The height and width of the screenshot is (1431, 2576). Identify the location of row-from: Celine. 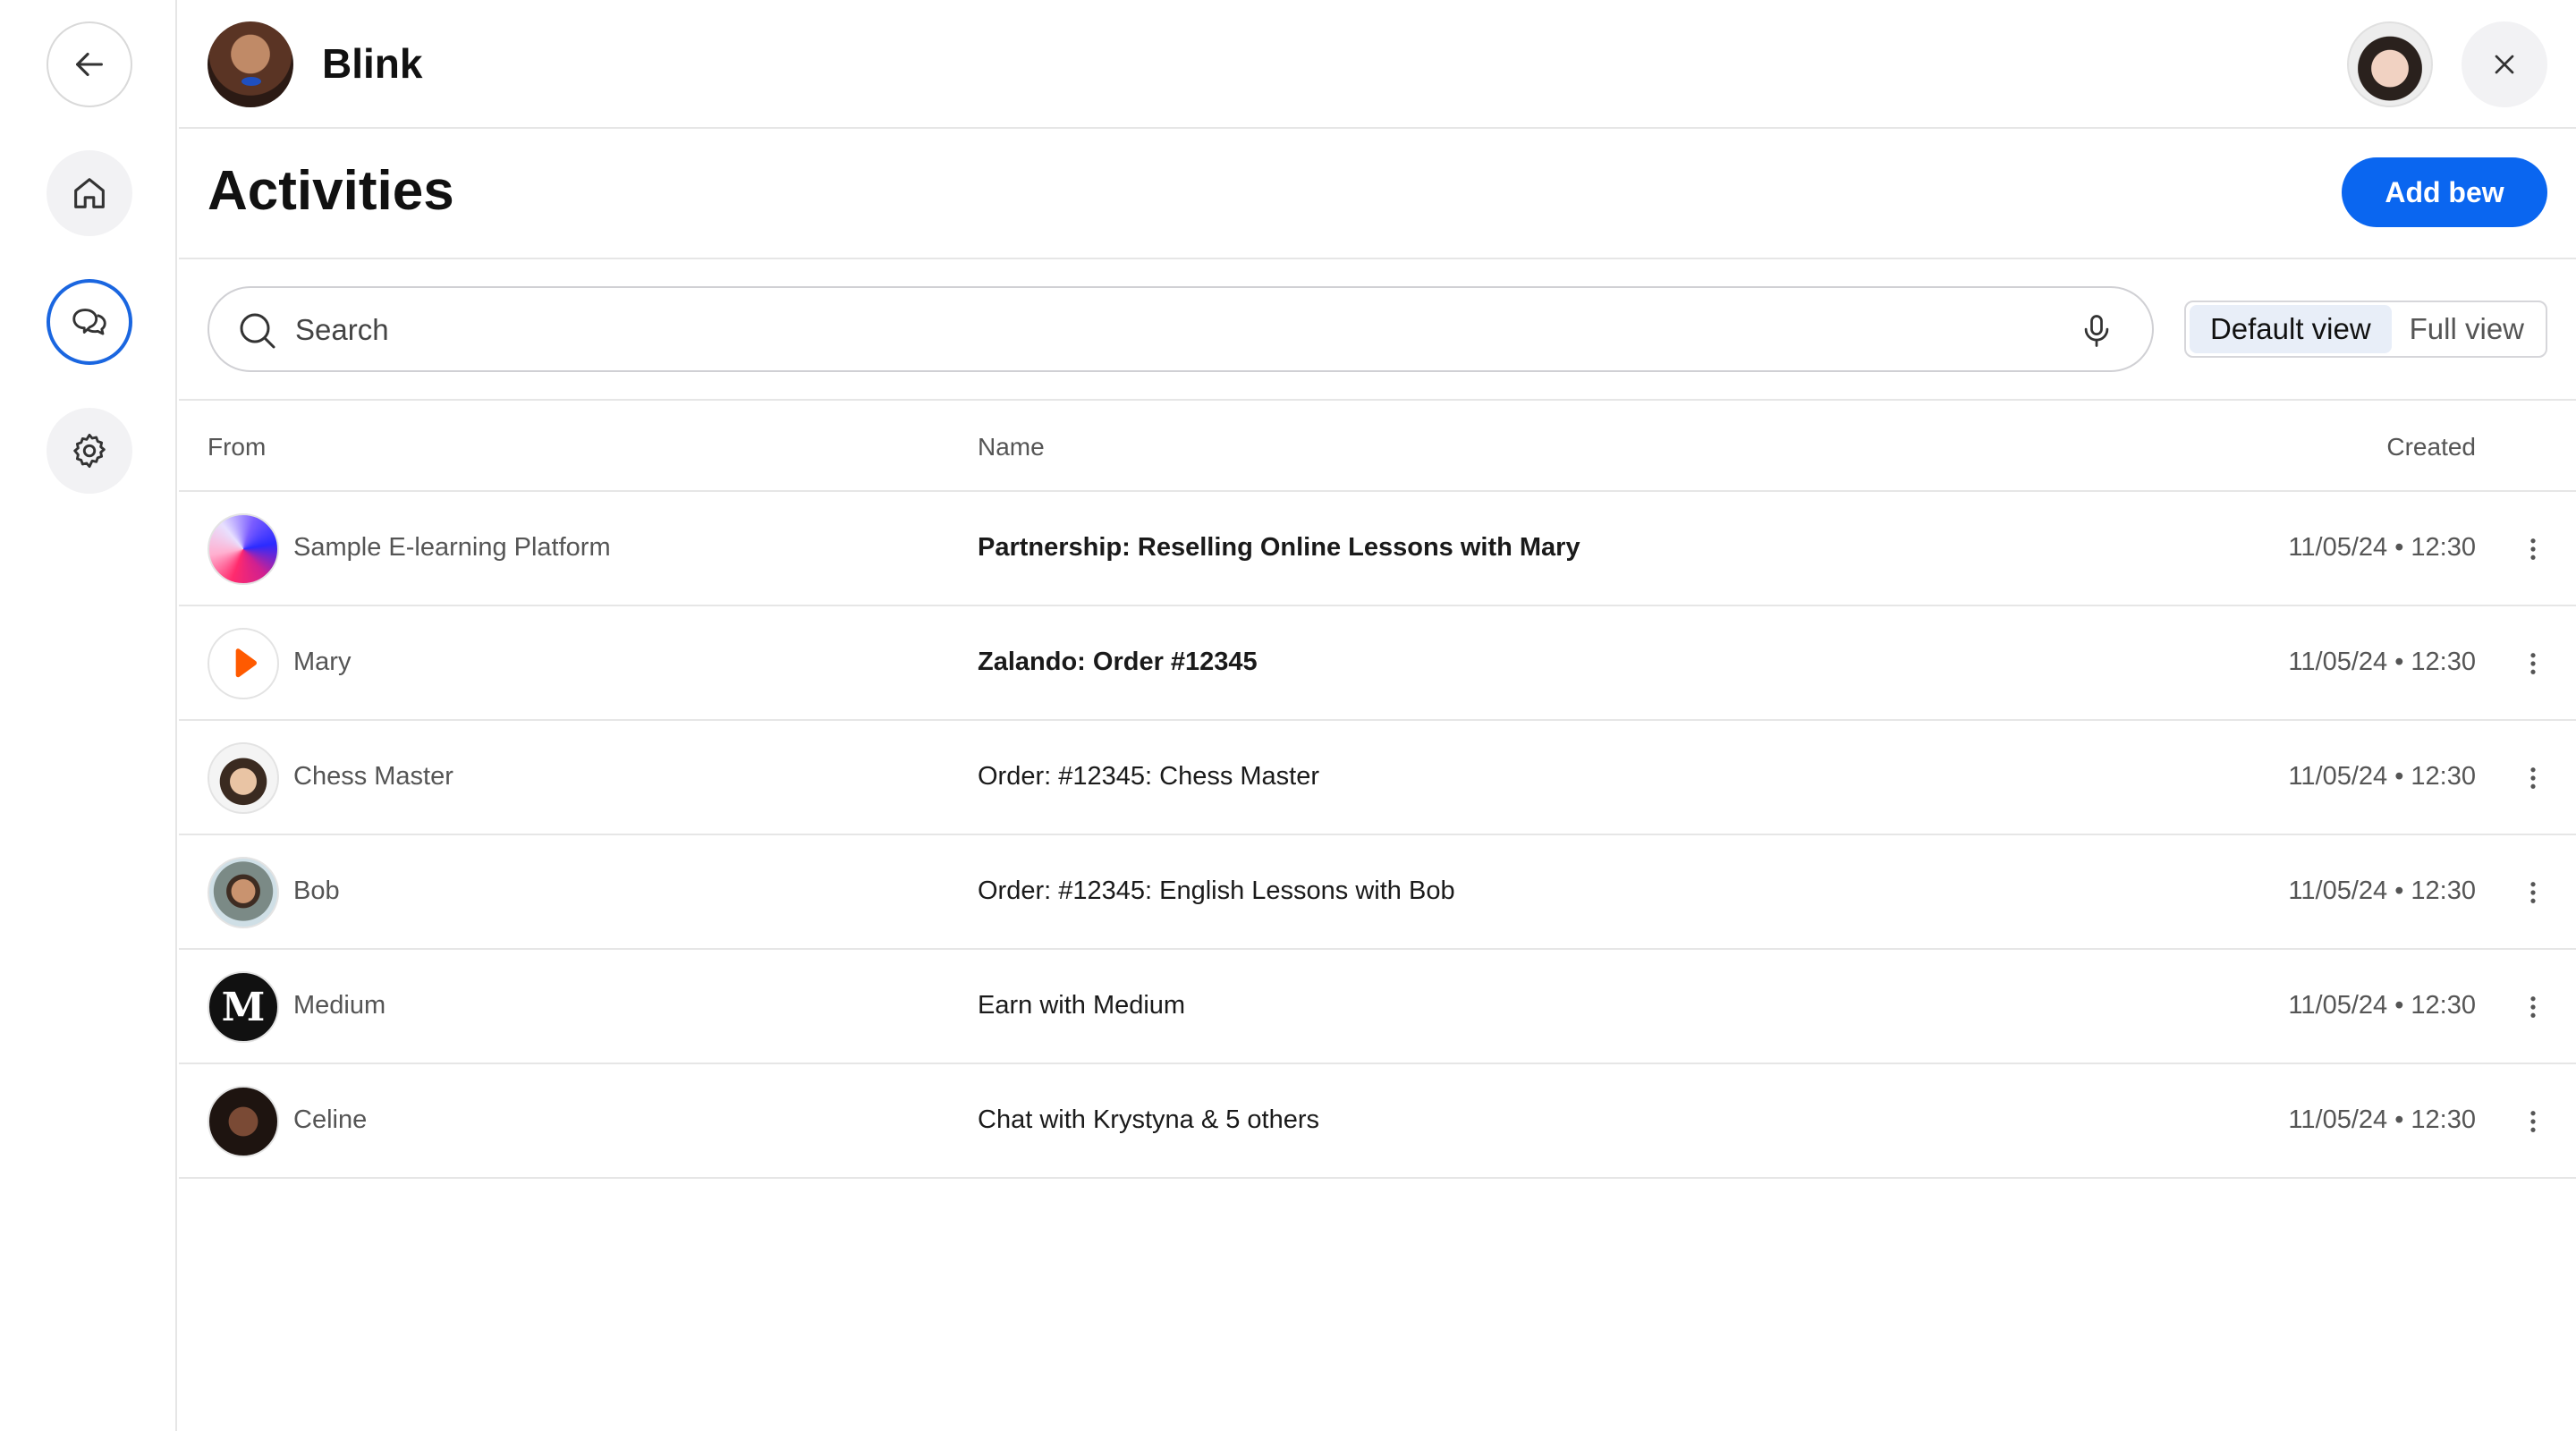
(330, 1119).